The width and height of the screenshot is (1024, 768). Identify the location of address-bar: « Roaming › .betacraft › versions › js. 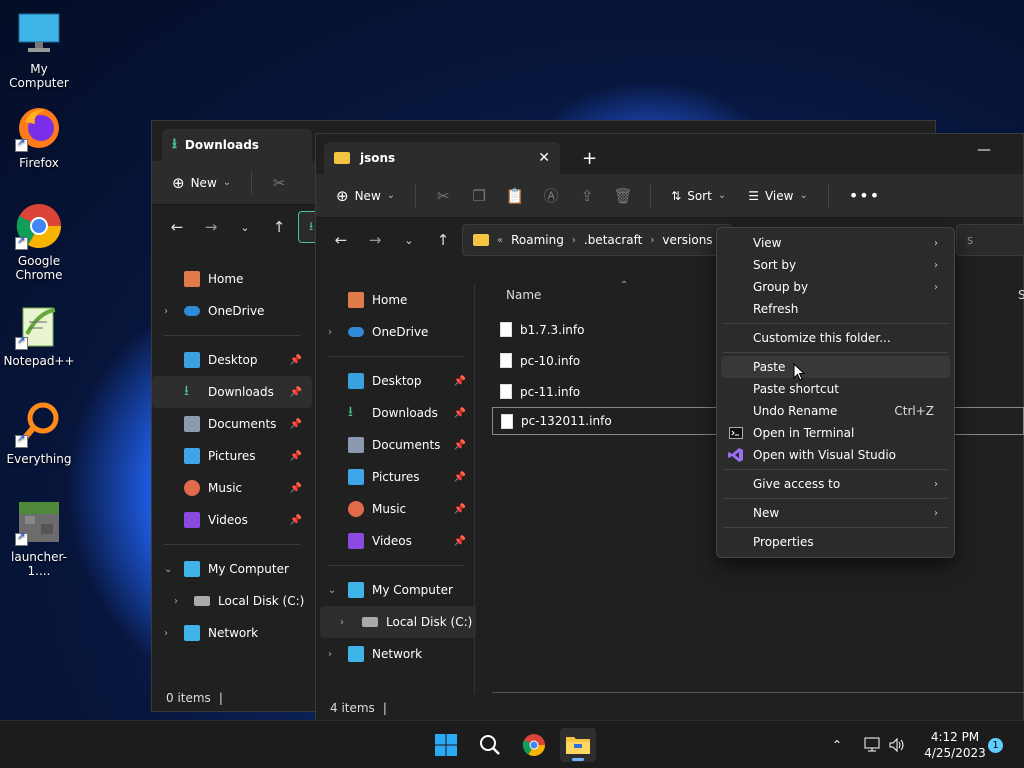
(597, 240).